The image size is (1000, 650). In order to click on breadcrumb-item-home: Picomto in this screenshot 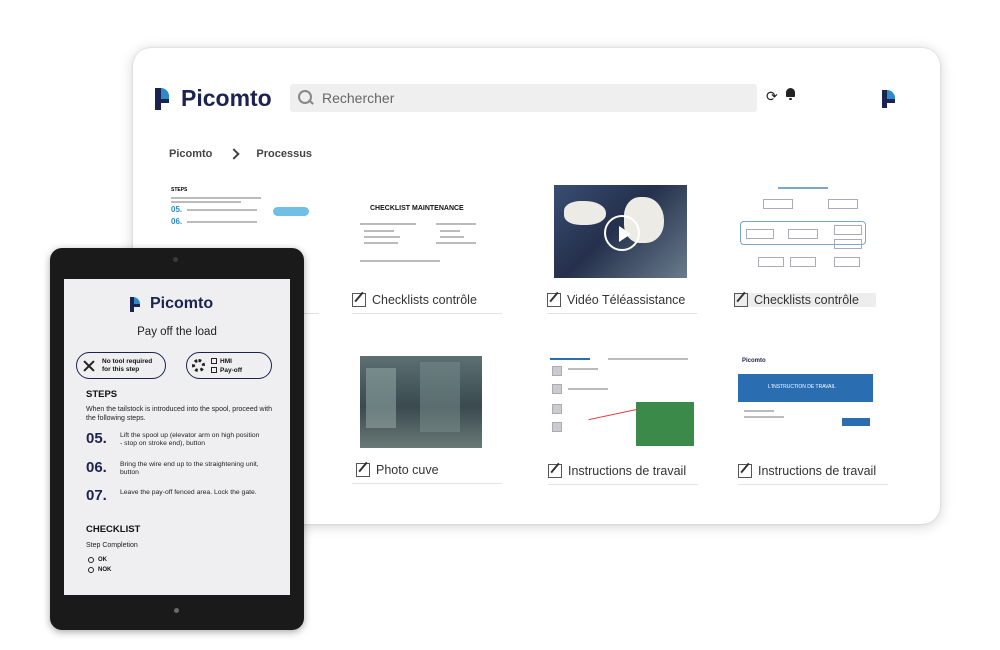, I will do `click(190, 154)`.